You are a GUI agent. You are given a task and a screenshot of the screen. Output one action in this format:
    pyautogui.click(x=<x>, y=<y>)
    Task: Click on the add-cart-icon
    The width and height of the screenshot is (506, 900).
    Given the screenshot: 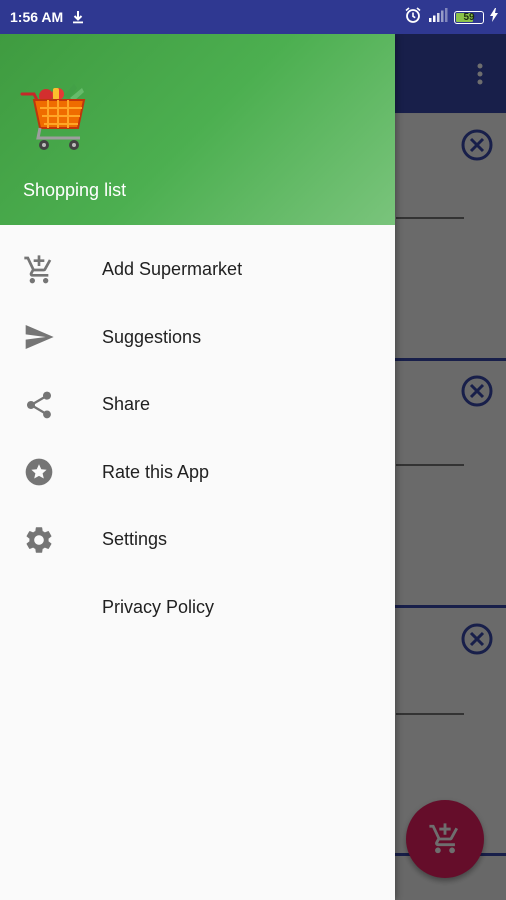 What is the action you would take?
    pyautogui.click(x=38, y=269)
    